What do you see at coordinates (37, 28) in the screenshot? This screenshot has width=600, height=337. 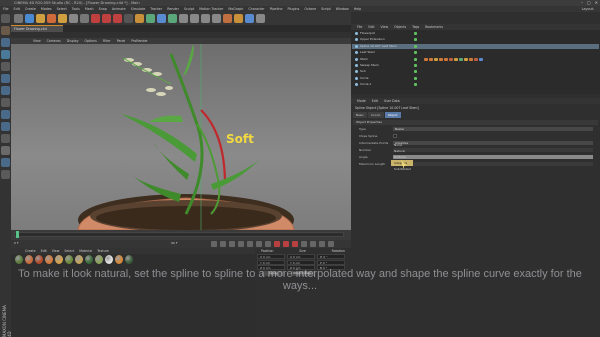 I see `document-tab: Flower Drawing.c4d` at bounding box center [37, 28].